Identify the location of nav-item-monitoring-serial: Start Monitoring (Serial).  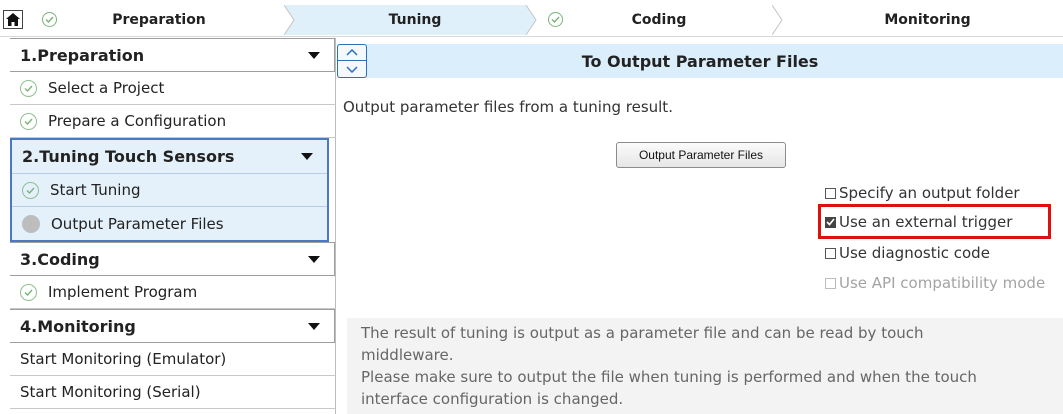
(172, 392).